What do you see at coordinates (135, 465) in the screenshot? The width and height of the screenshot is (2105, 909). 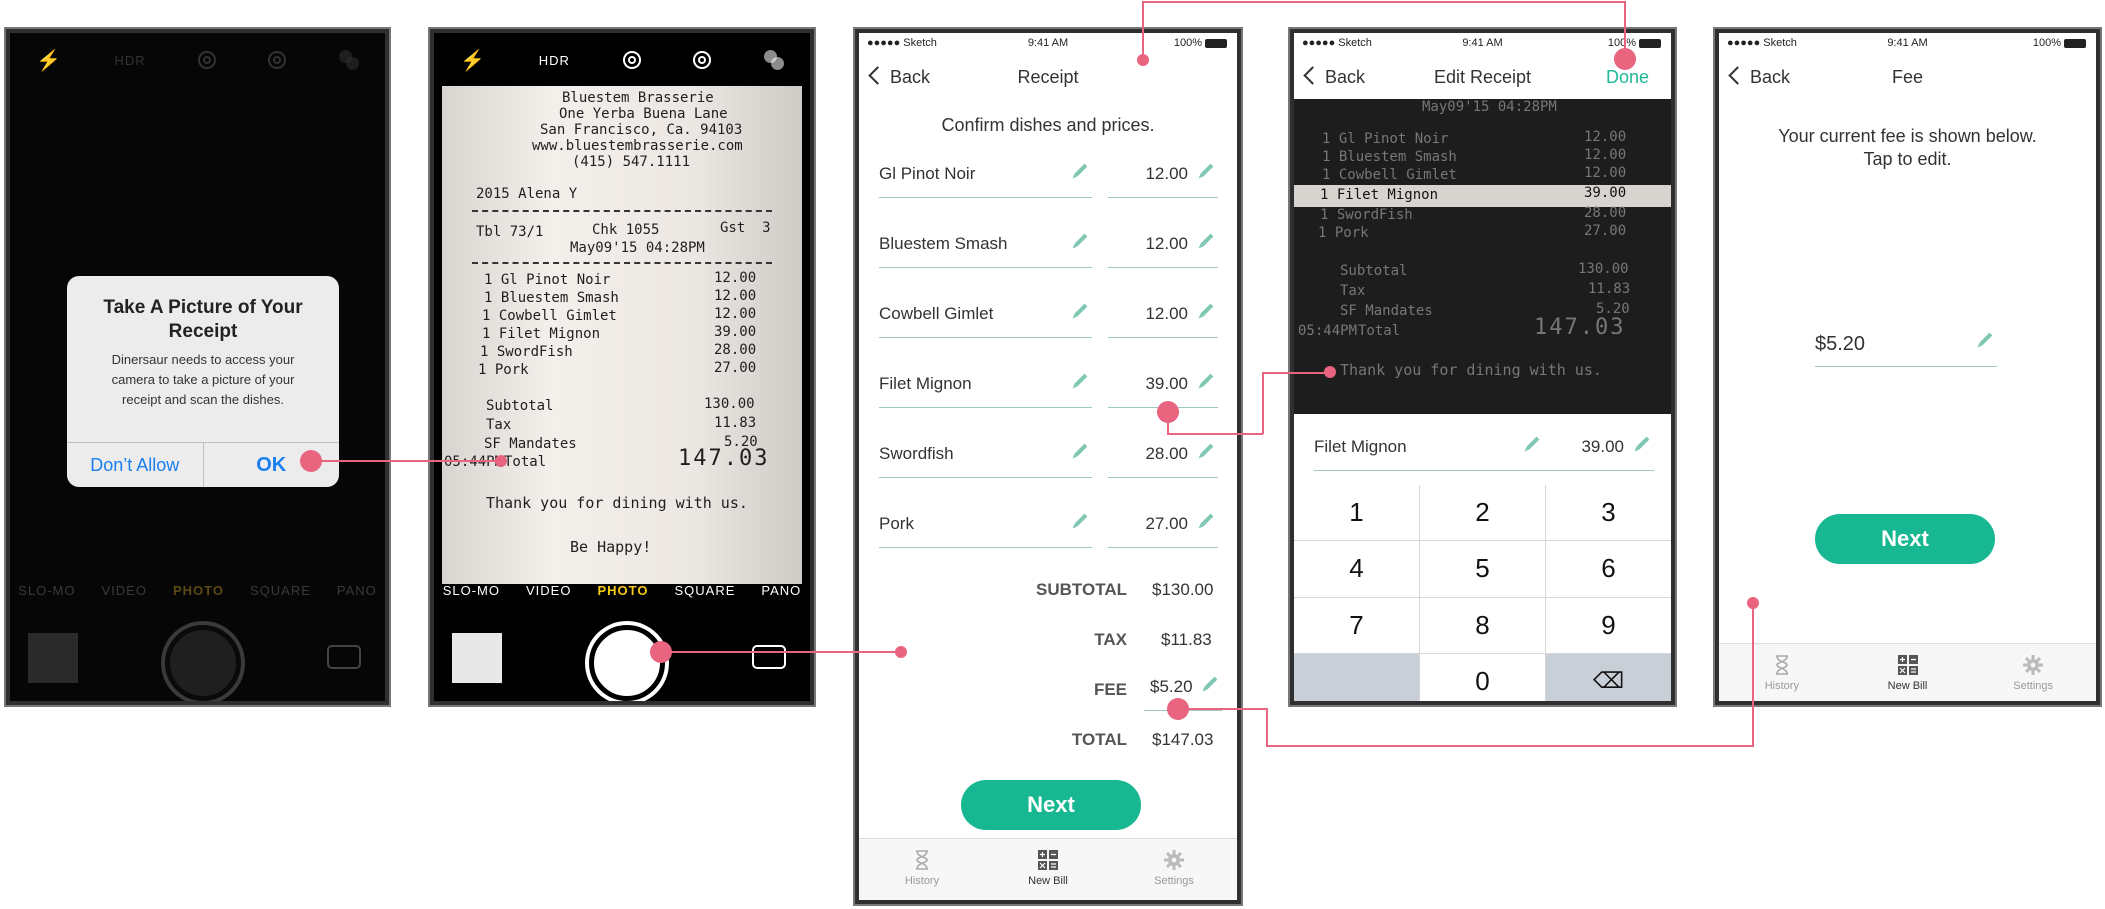 I see `dont-allow-button: Don’t Allow` at bounding box center [135, 465].